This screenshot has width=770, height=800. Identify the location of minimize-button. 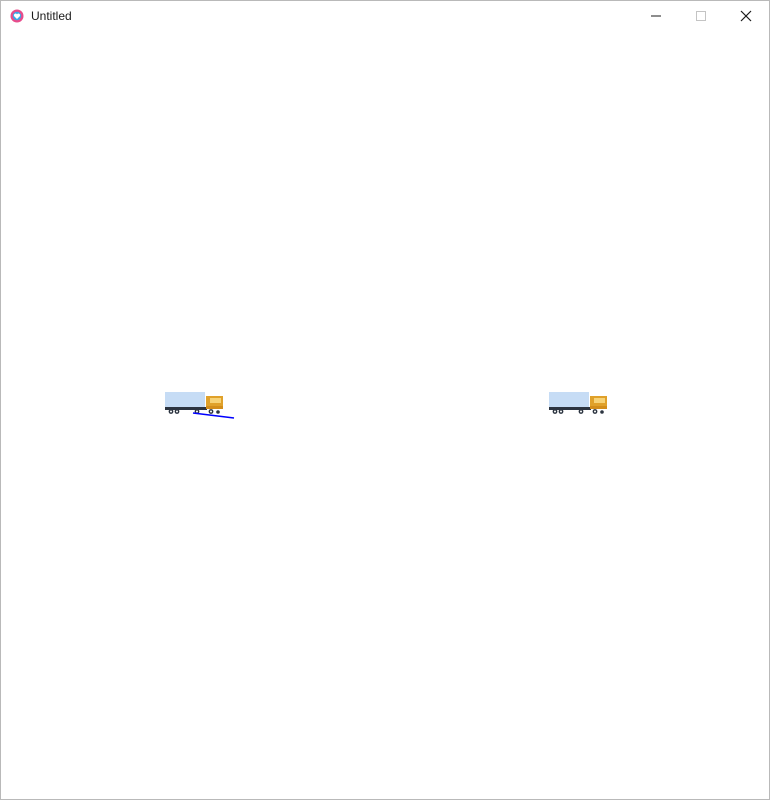
(656, 16).